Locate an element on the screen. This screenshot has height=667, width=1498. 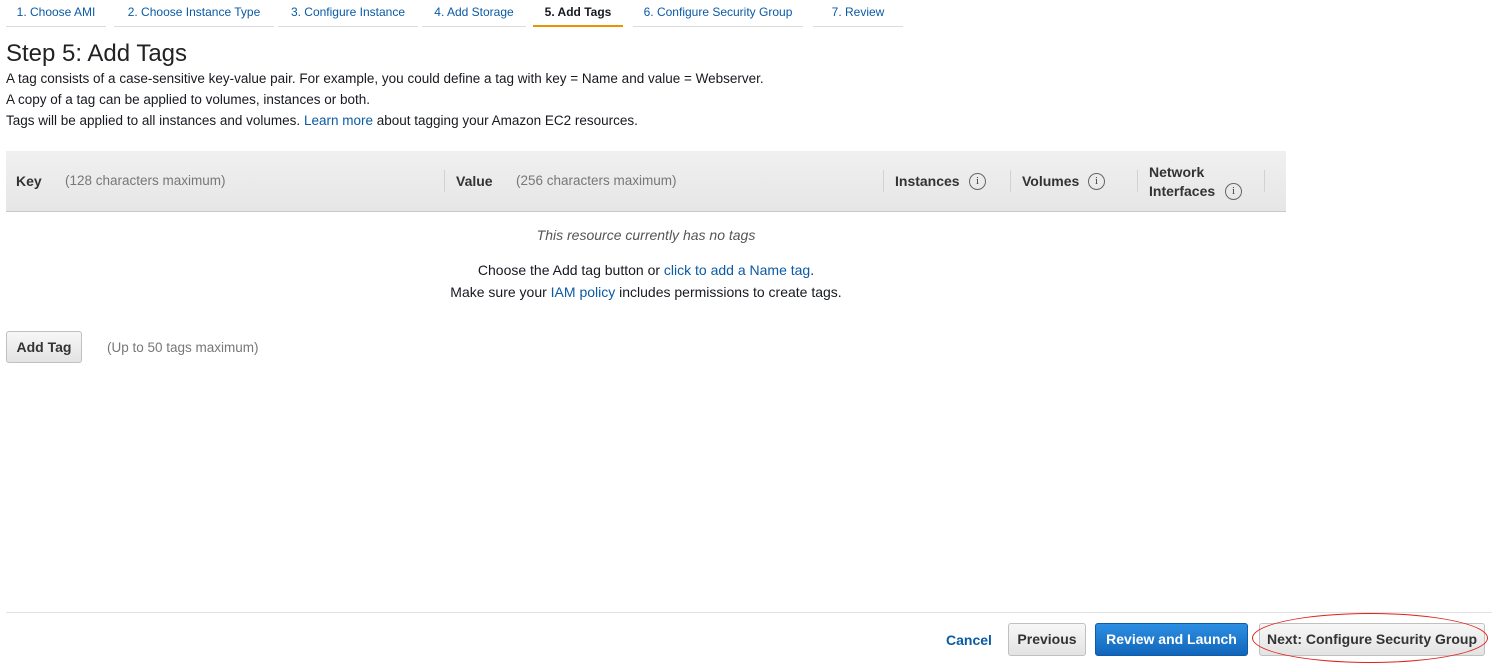
iam-policy-link: IAM policy is located at coordinates (583, 292).